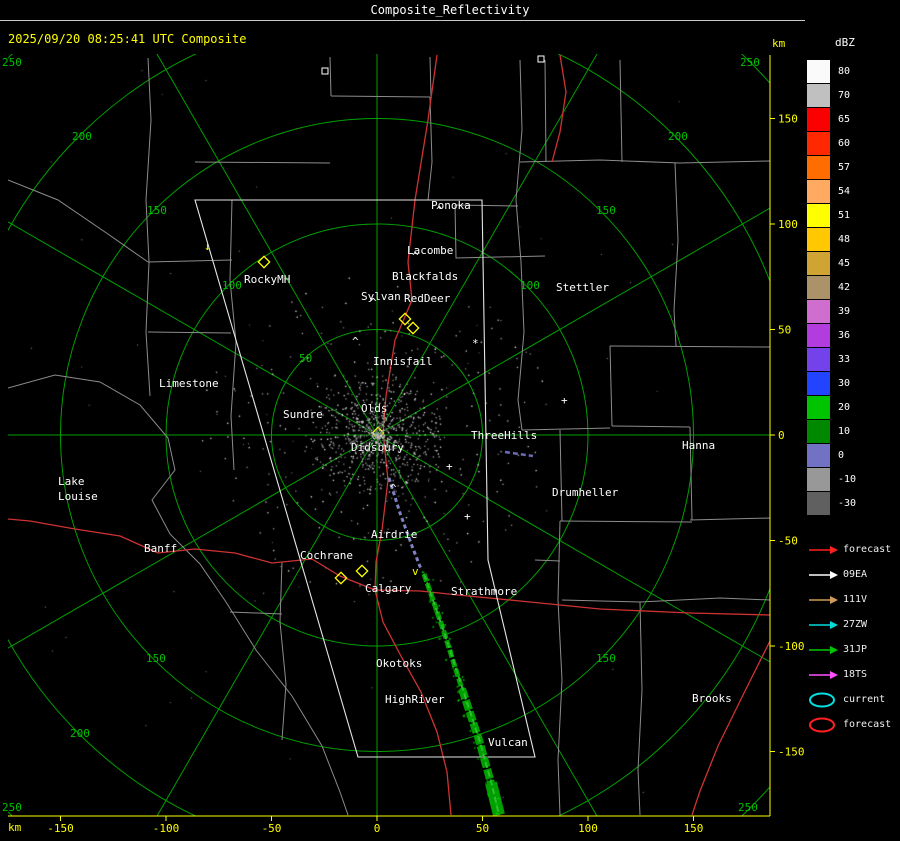 This screenshot has height=841, width=900. Describe the element at coordinates (852, 239) in the screenshot. I see `colorbar-entry: 48` at that location.